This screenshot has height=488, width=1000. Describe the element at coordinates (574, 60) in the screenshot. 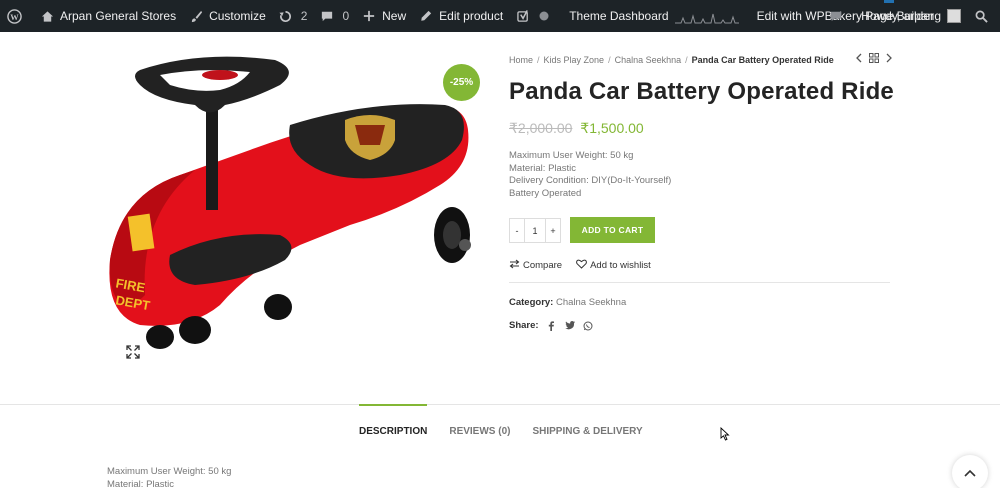

I see `breadcrumb-kids-play-zone: Kids Play Zone` at that location.